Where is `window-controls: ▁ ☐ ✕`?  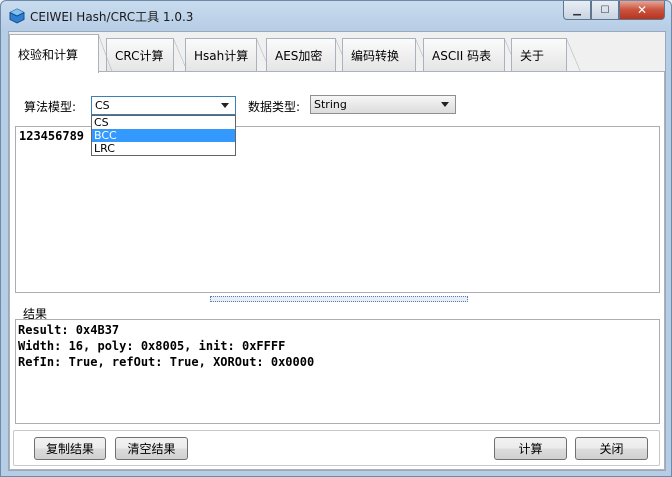 window-controls: ▁ ☐ ✕ is located at coordinates (614, 11).